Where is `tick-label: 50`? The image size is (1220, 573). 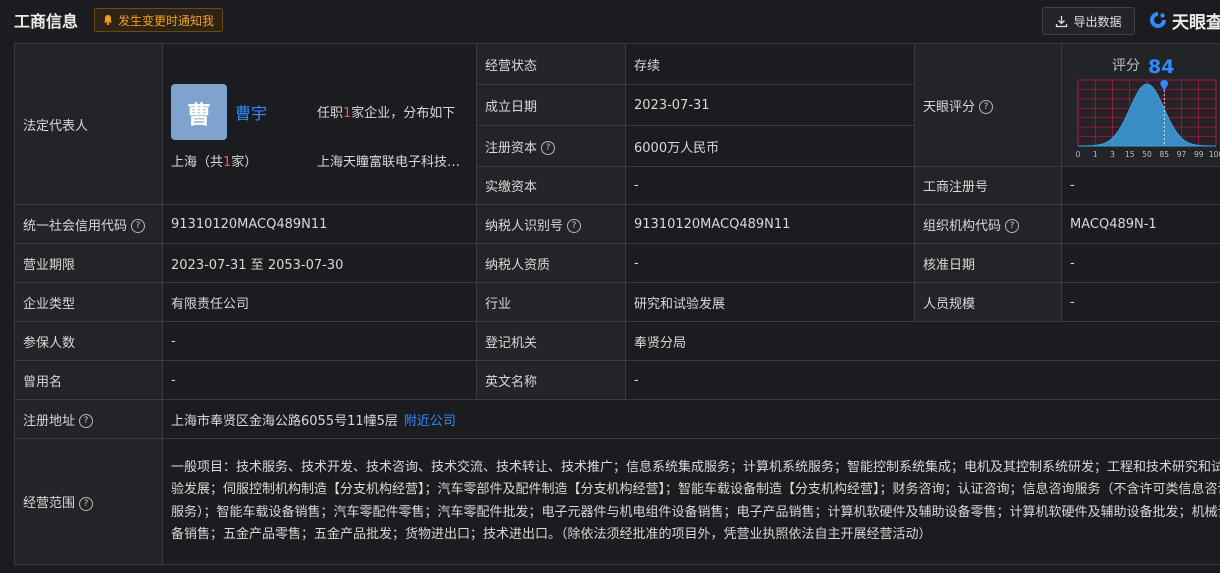
tick-label: 50 is located at coordinates (1147, 154).